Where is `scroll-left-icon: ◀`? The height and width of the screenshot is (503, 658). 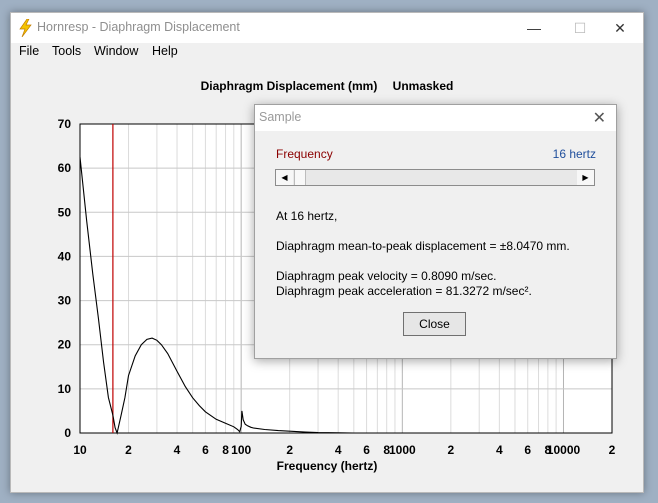 scroll-left-icon: ◀ is located at coordinates (284, 177).